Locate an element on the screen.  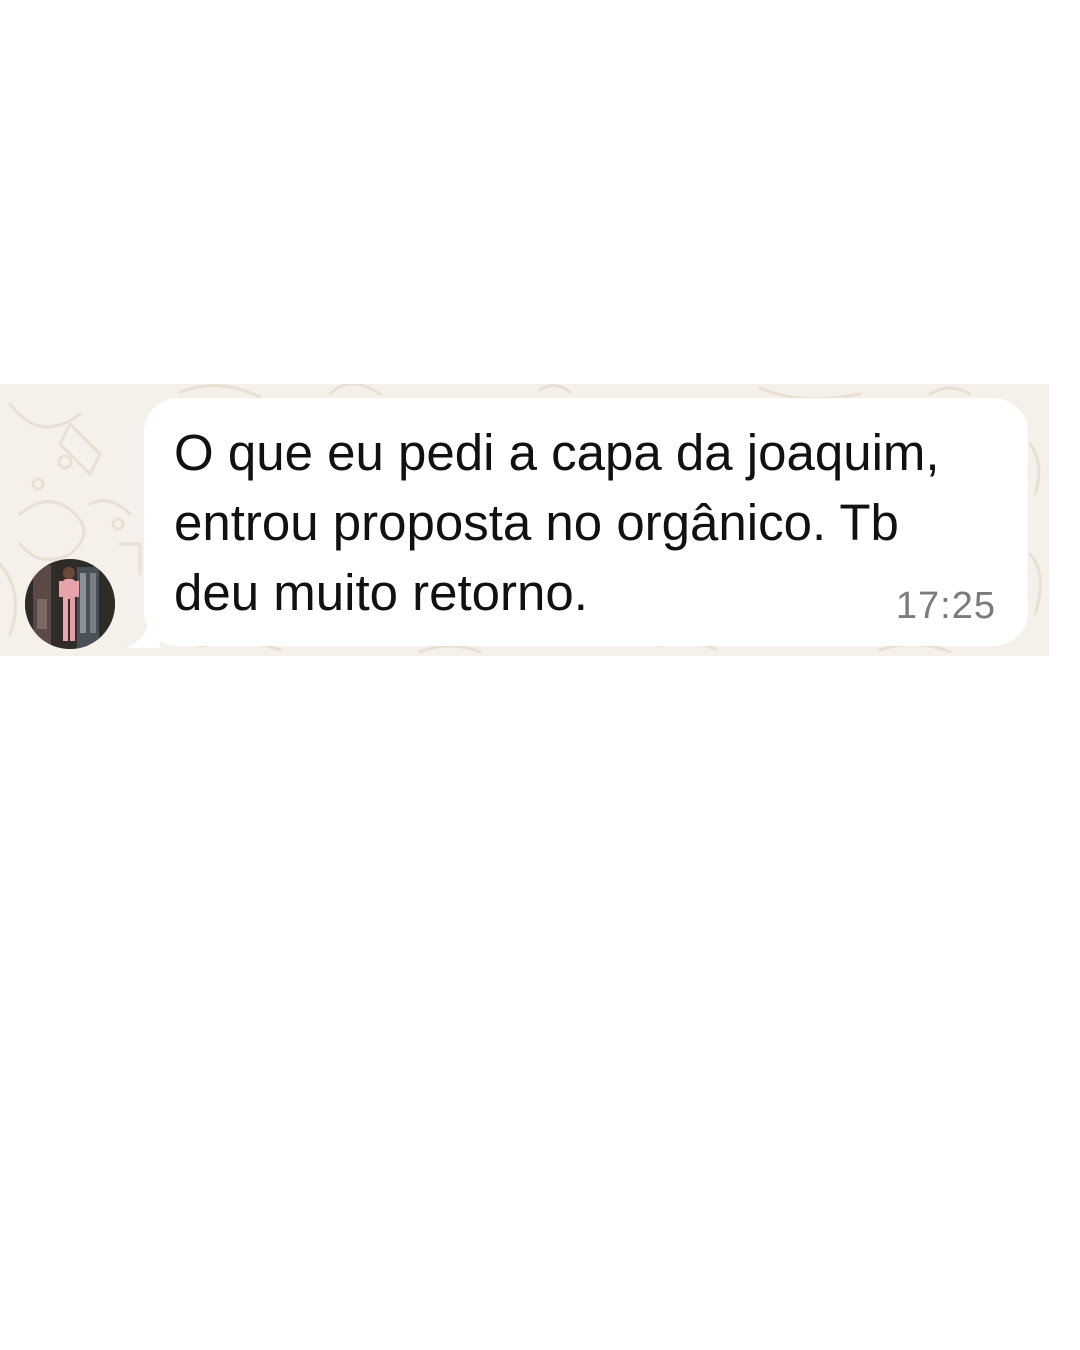
avatar is located at coordinates (70, 604).